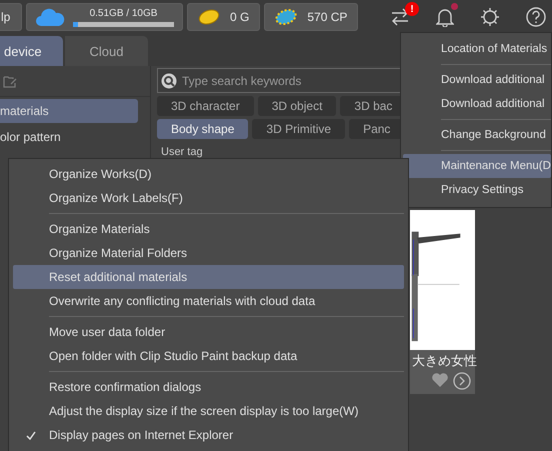 Image resolution: width=552 pixels, height=451 pixels. Describe the element at coordinates (106, 51) in the screenshot. I see `tab: Cloud` at that location.